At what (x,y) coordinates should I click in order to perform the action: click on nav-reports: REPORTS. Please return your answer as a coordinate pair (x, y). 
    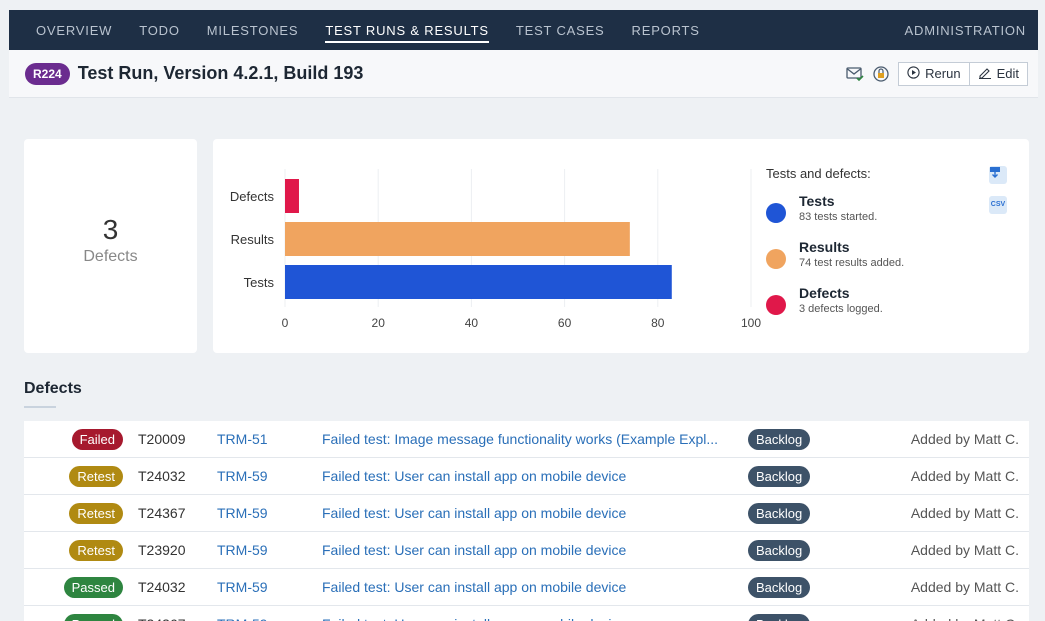
    Looking at the image, I should click on (666, 30).